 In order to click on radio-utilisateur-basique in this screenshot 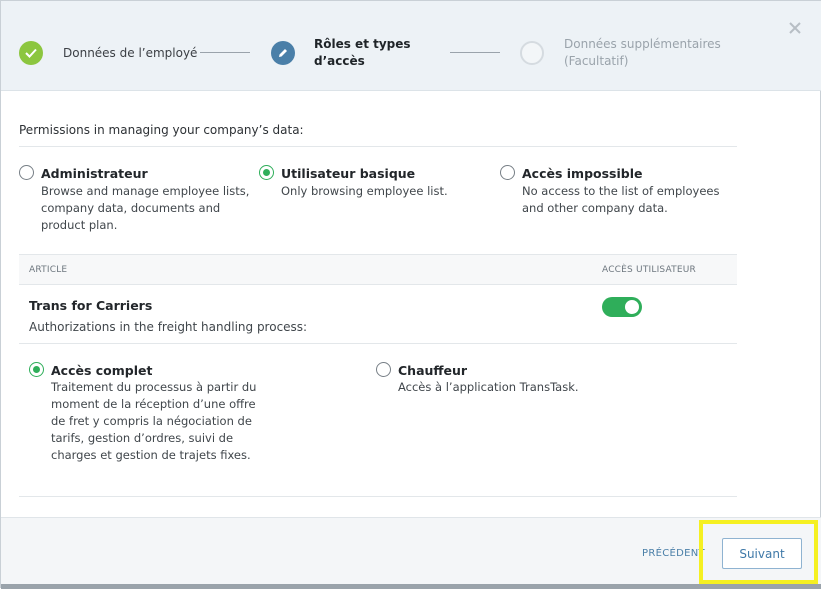, I will do `click(266, 172)`.